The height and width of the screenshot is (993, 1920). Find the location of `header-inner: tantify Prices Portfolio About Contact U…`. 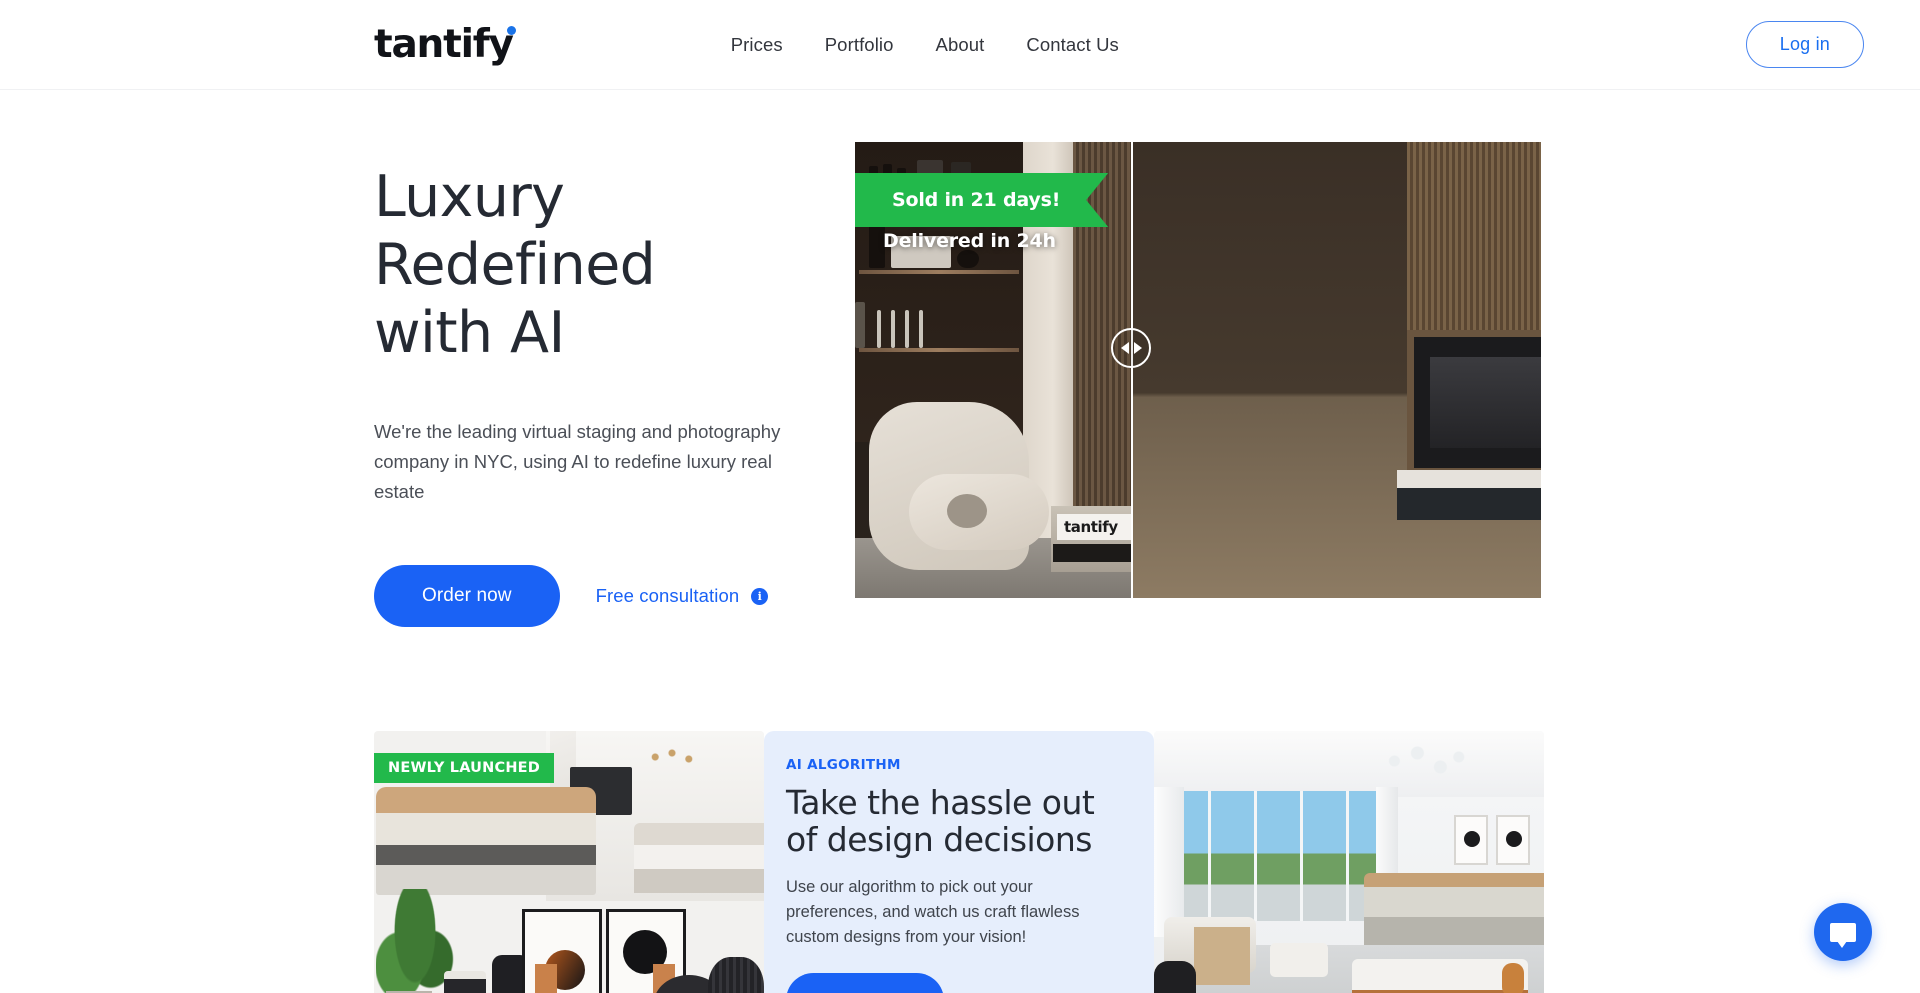

header-inner: tantify Prices Portfolio About Contact U… is located at coordinates (960, 44).